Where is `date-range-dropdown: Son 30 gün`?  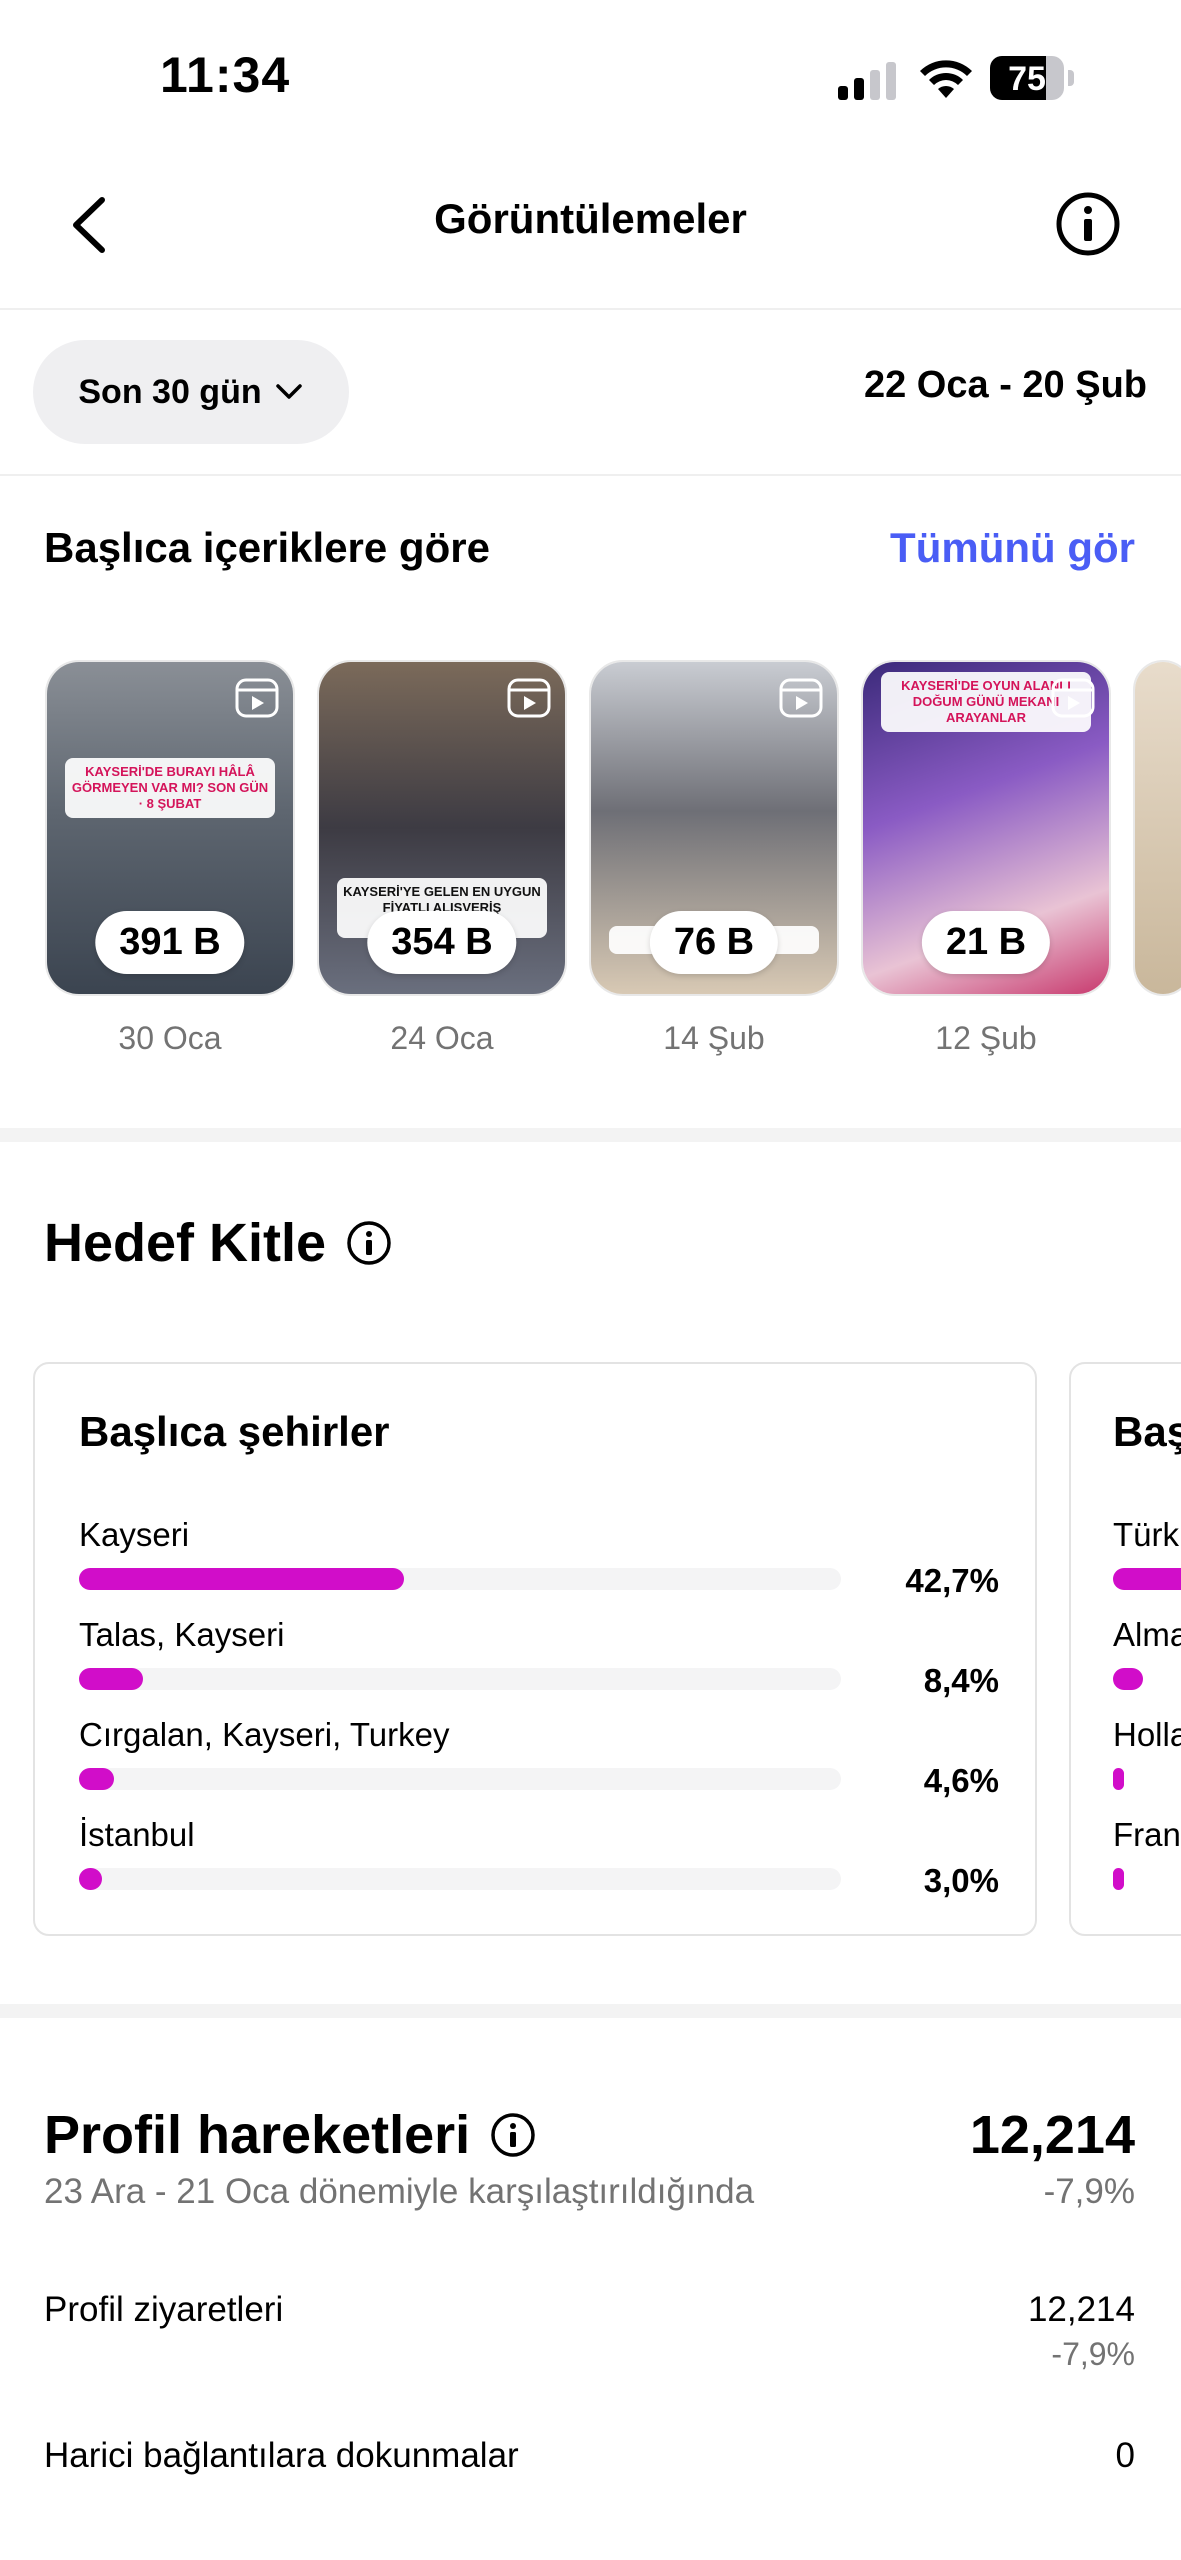
date-range-dropdown: Son 30 gün is located at coordinates (191, 392).